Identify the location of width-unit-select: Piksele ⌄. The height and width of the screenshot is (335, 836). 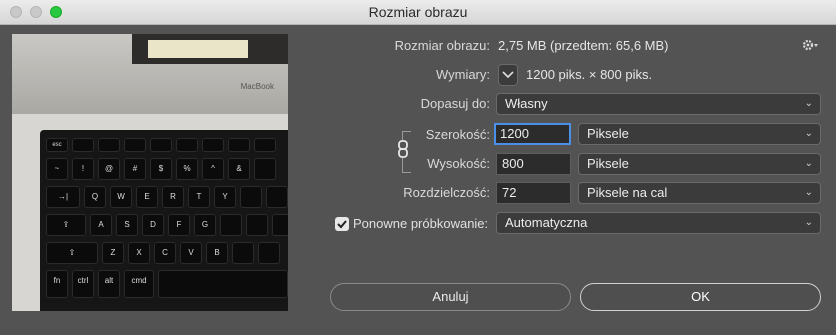
(699, 134).